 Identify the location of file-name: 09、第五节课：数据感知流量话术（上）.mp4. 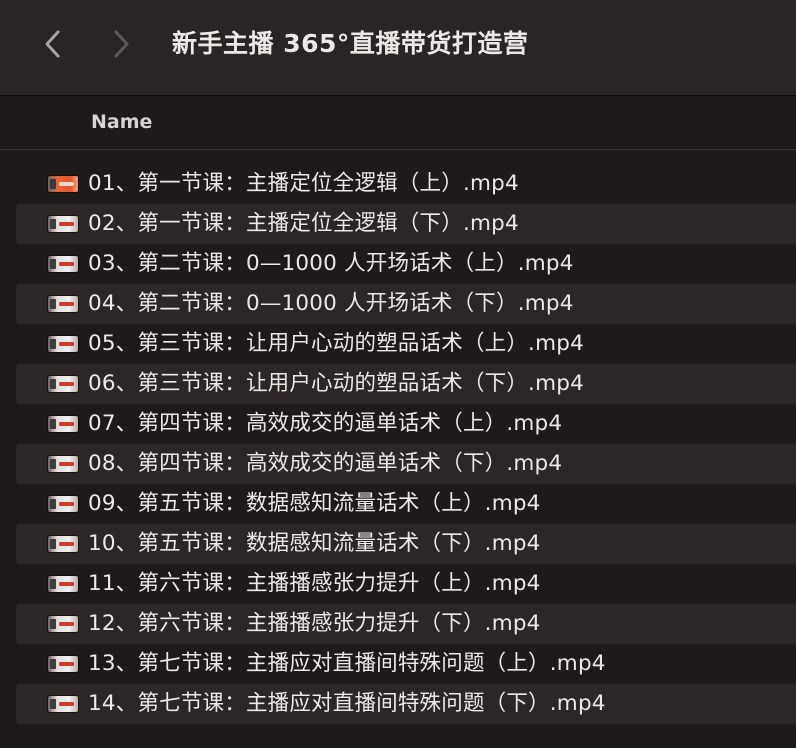
(314, 503).